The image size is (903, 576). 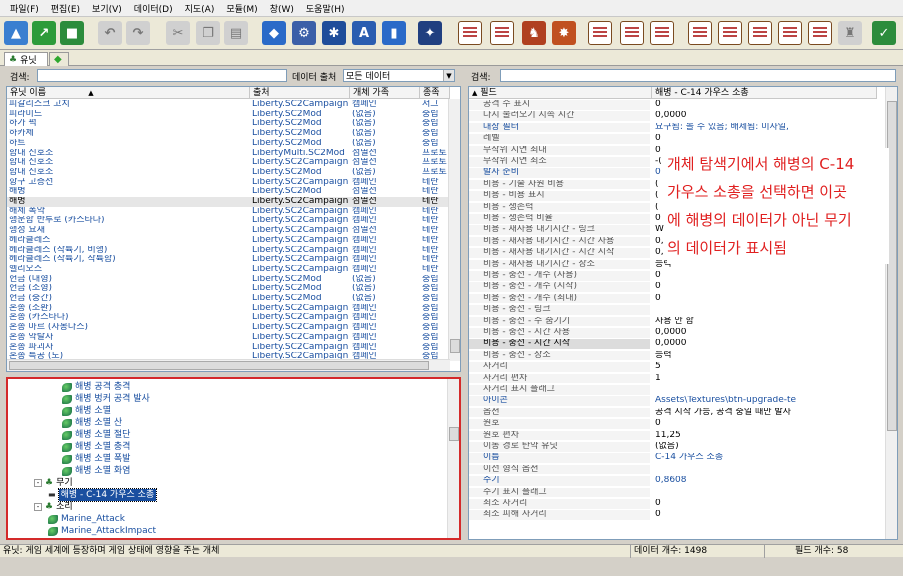 I want to click on table-row: 하트 Liberty.SC2Mod (없음) 중립, so click(x=228, y=144).